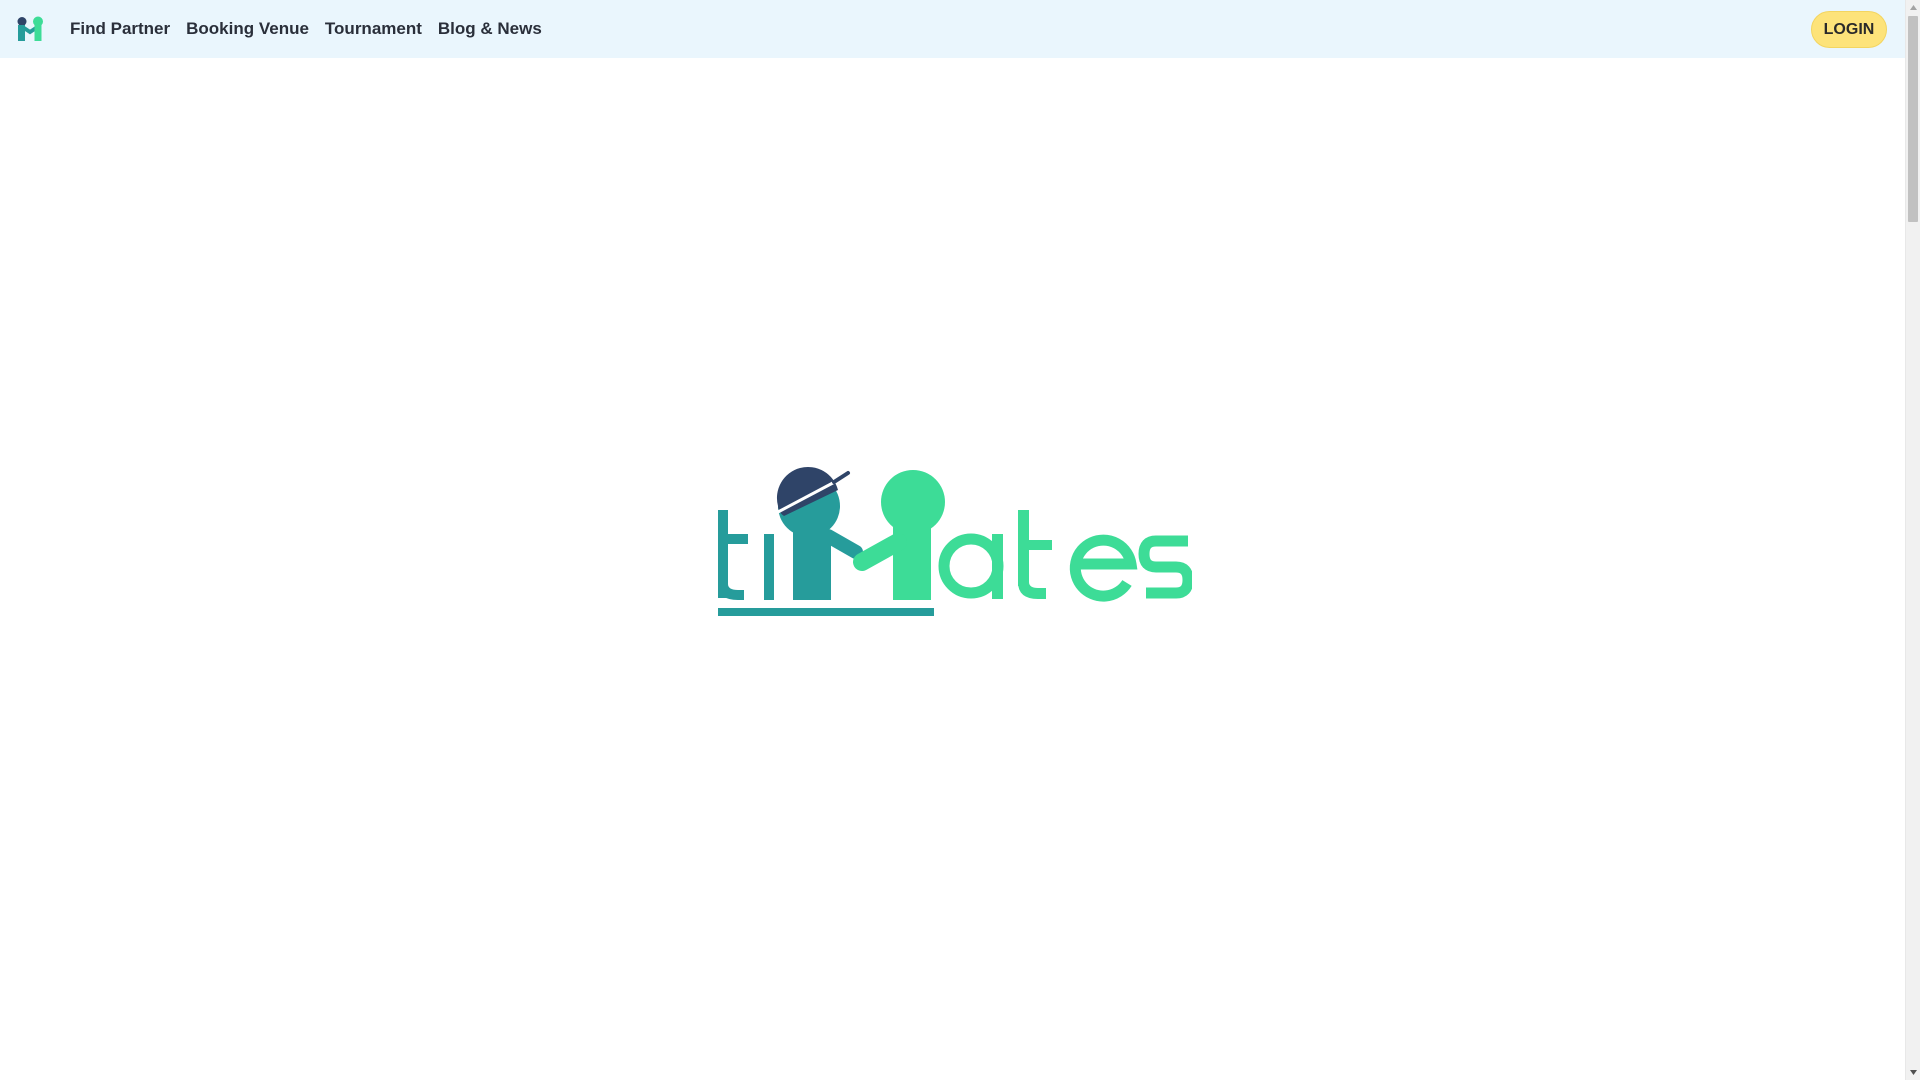 This screenshot has width=1920, height=1080. I want to click on scroll-up-icon, so click(1913, 7).